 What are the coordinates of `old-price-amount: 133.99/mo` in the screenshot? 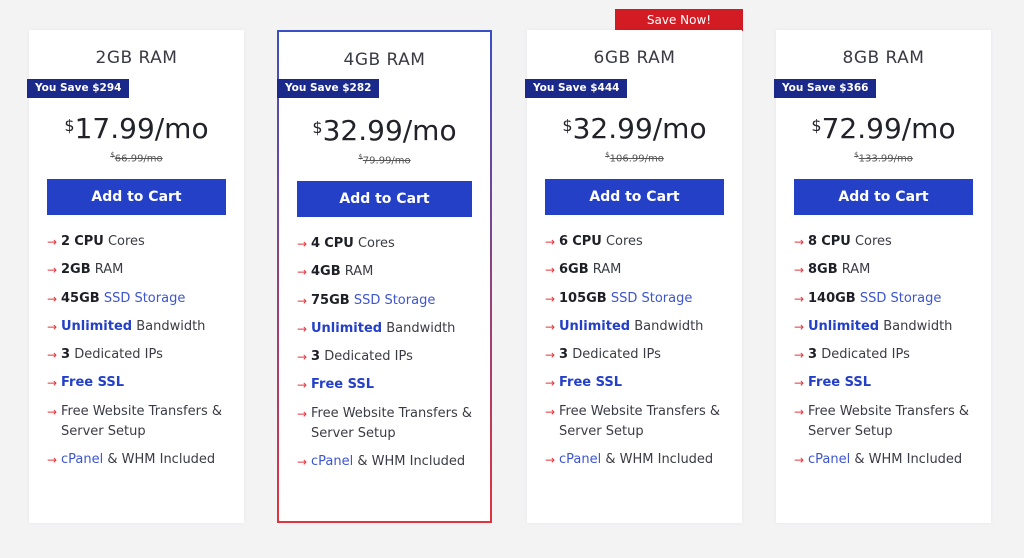 It's located at (885, 159).